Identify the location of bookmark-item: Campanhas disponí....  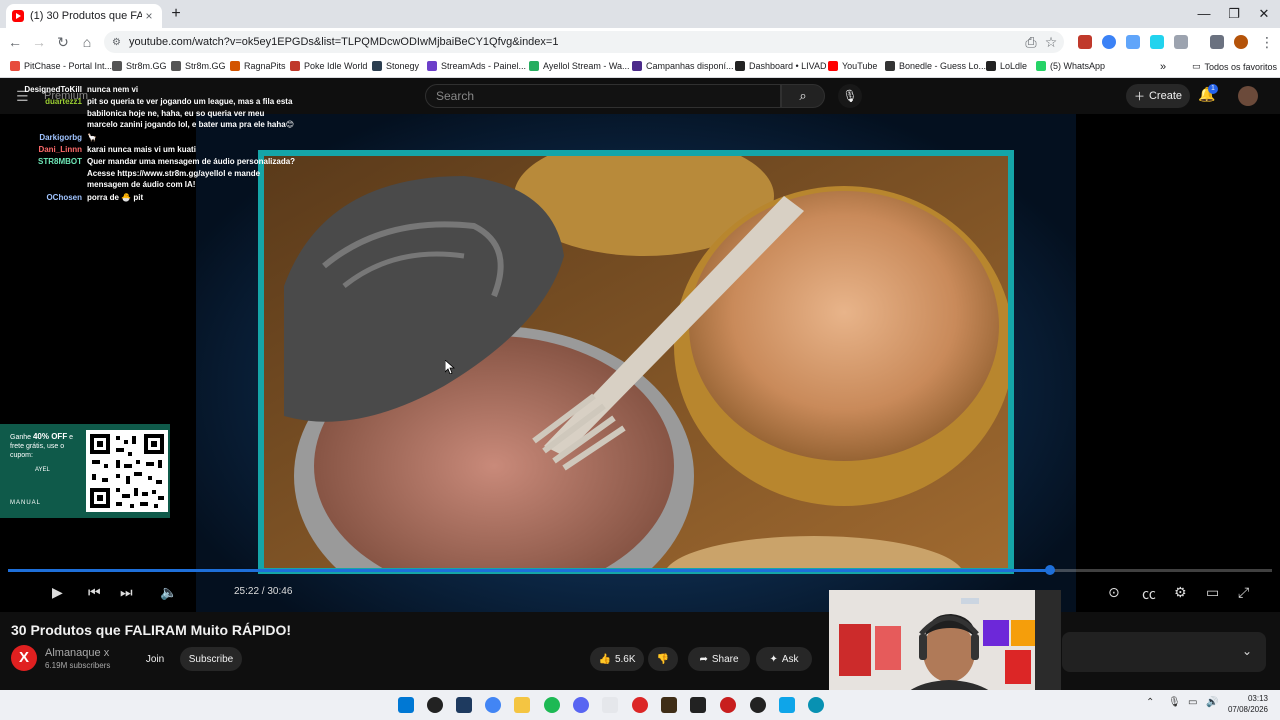
(683, 66).